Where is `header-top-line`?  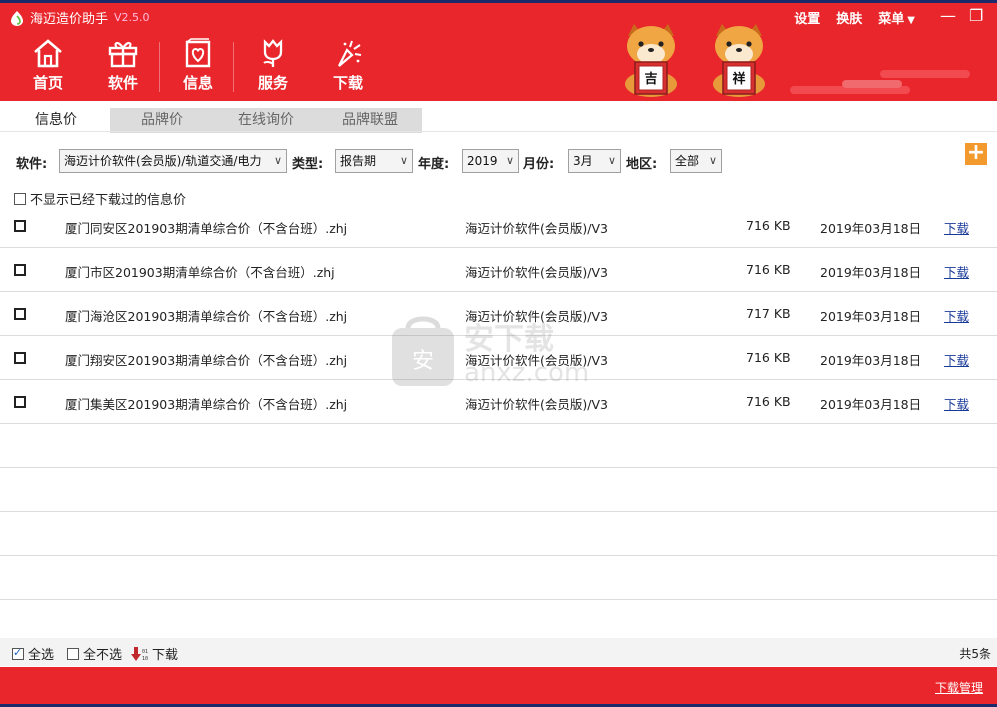
header-top-line is located at coordinates (498, 1).